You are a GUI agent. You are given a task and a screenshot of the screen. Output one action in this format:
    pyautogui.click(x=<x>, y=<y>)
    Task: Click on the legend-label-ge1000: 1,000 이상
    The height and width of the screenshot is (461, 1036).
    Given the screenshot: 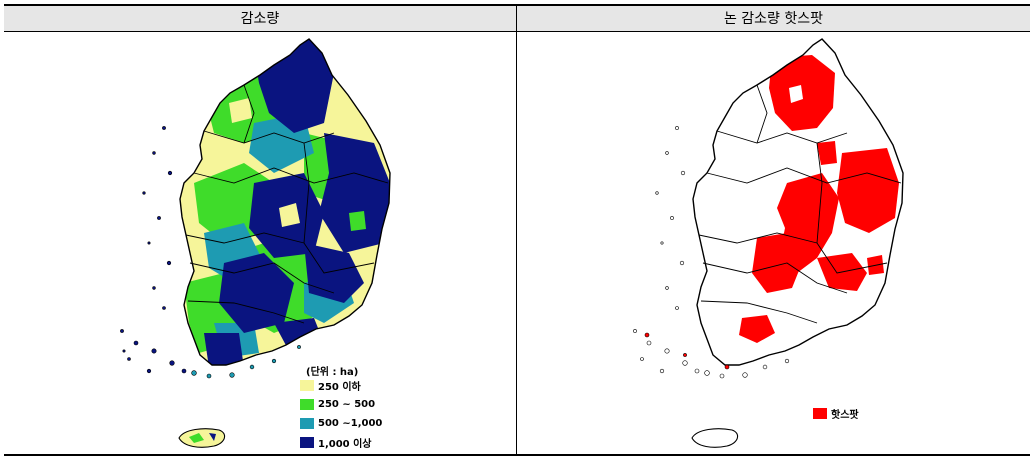 What is the action you would take?
    pyautogui.click(x=345, y=444)
    